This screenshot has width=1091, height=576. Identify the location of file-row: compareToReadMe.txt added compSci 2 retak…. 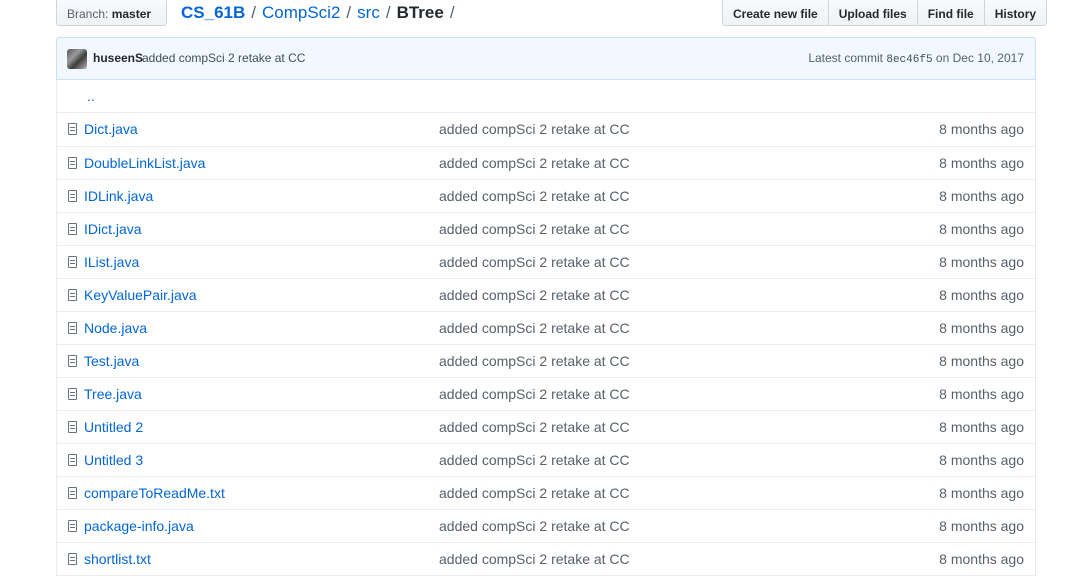
(546, 492).